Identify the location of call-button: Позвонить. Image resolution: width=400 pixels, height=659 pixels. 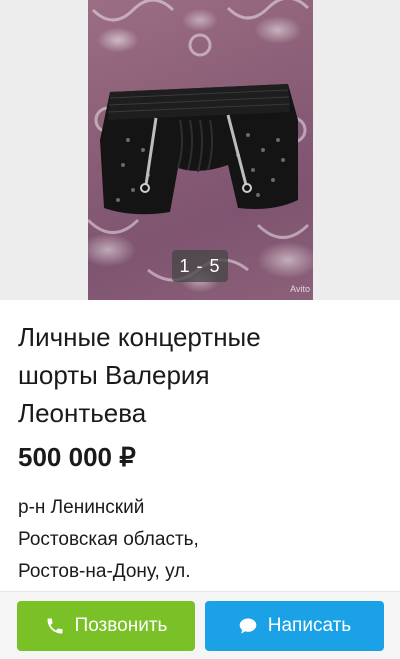
(106, 626).